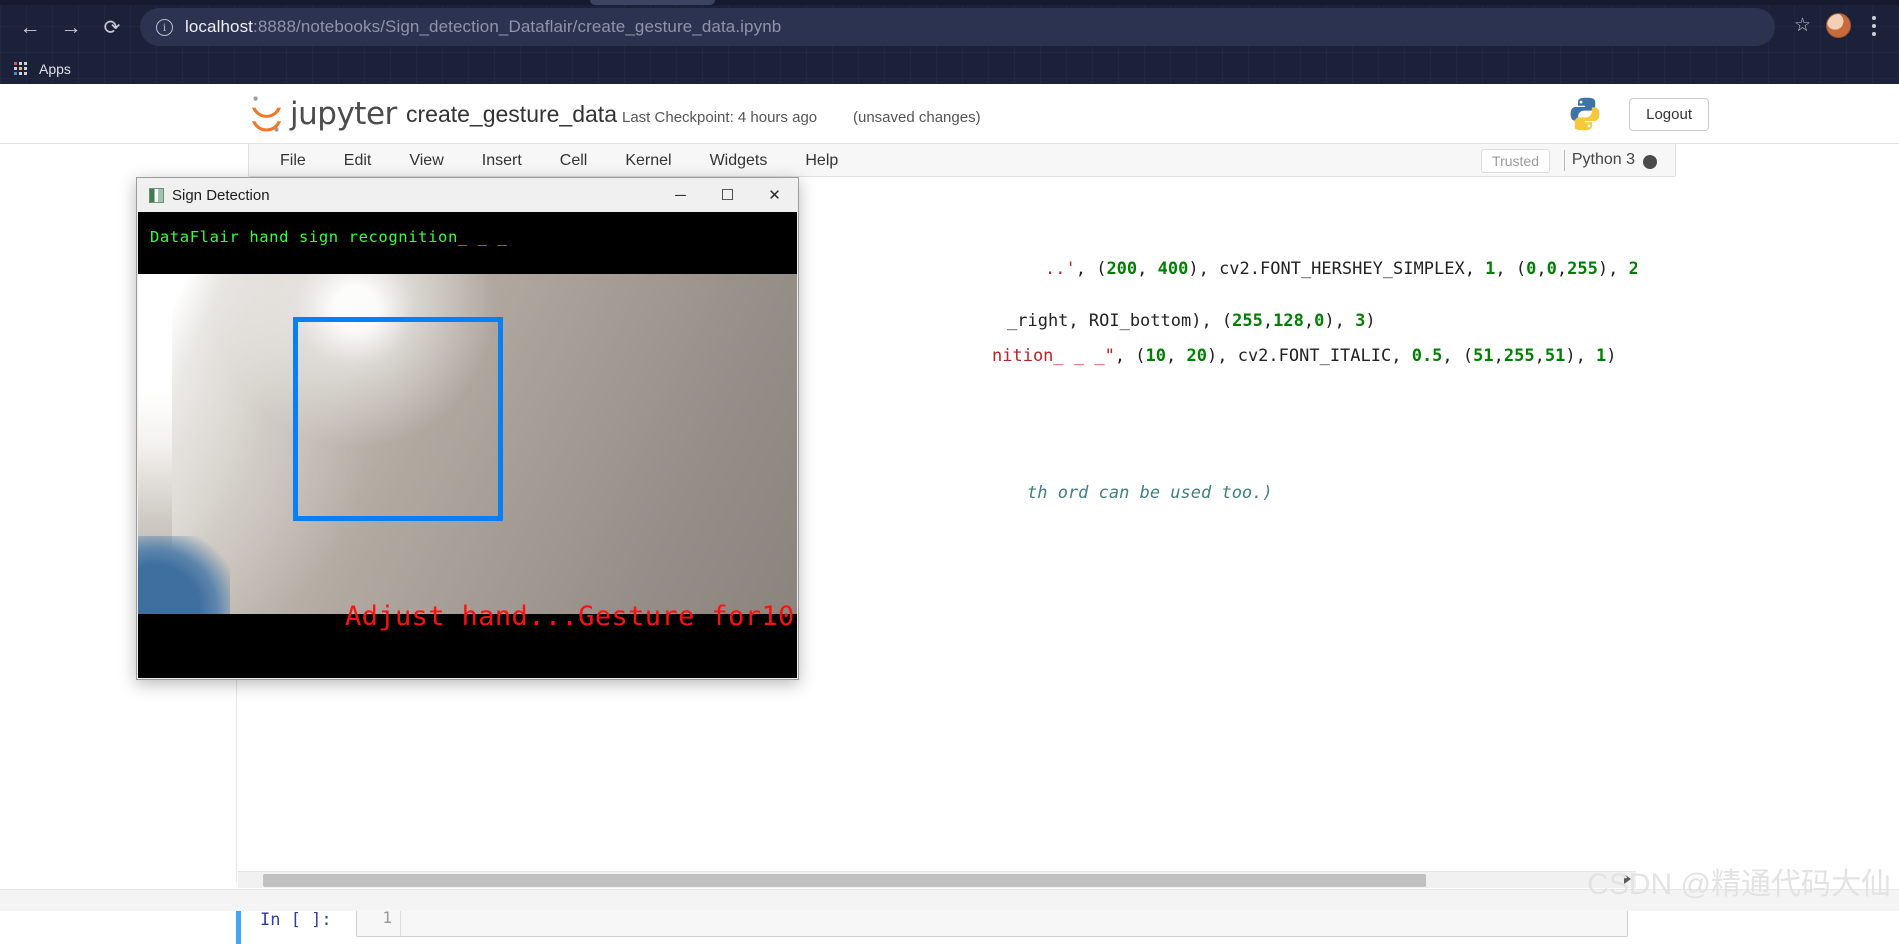  What do you see at coordinates (570, 616) in the screenshot?
I see `overlay-red-text: Adjust hand...Gesture for10` at bounding box center [570, 616].